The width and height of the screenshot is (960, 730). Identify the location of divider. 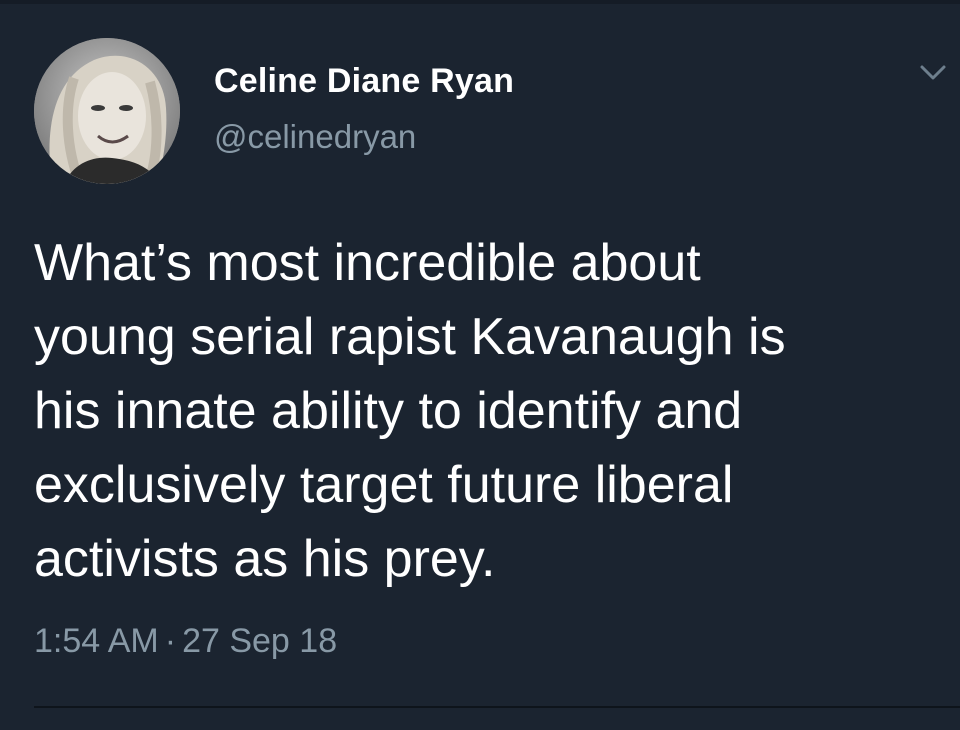
(497, 707).